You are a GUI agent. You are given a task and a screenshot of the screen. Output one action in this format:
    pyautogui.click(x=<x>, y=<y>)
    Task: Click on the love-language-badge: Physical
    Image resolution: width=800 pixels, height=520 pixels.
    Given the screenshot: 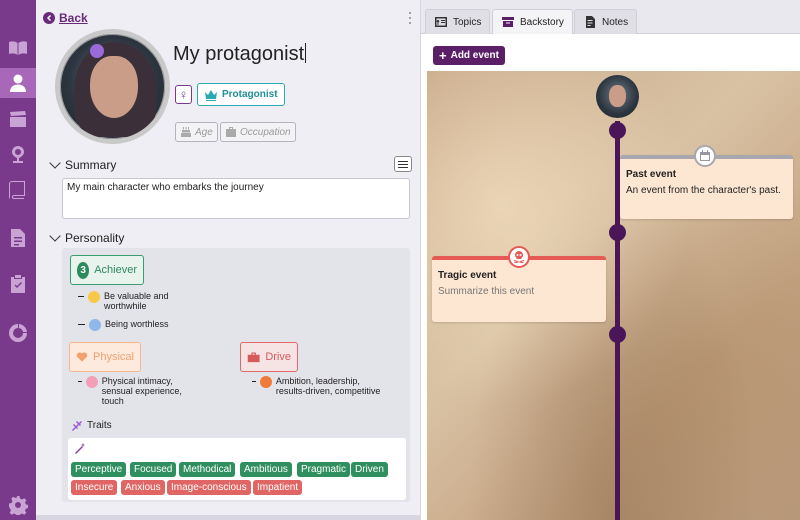 What is the action you would take?
    pyautogui.click(x=105, y=357)
    